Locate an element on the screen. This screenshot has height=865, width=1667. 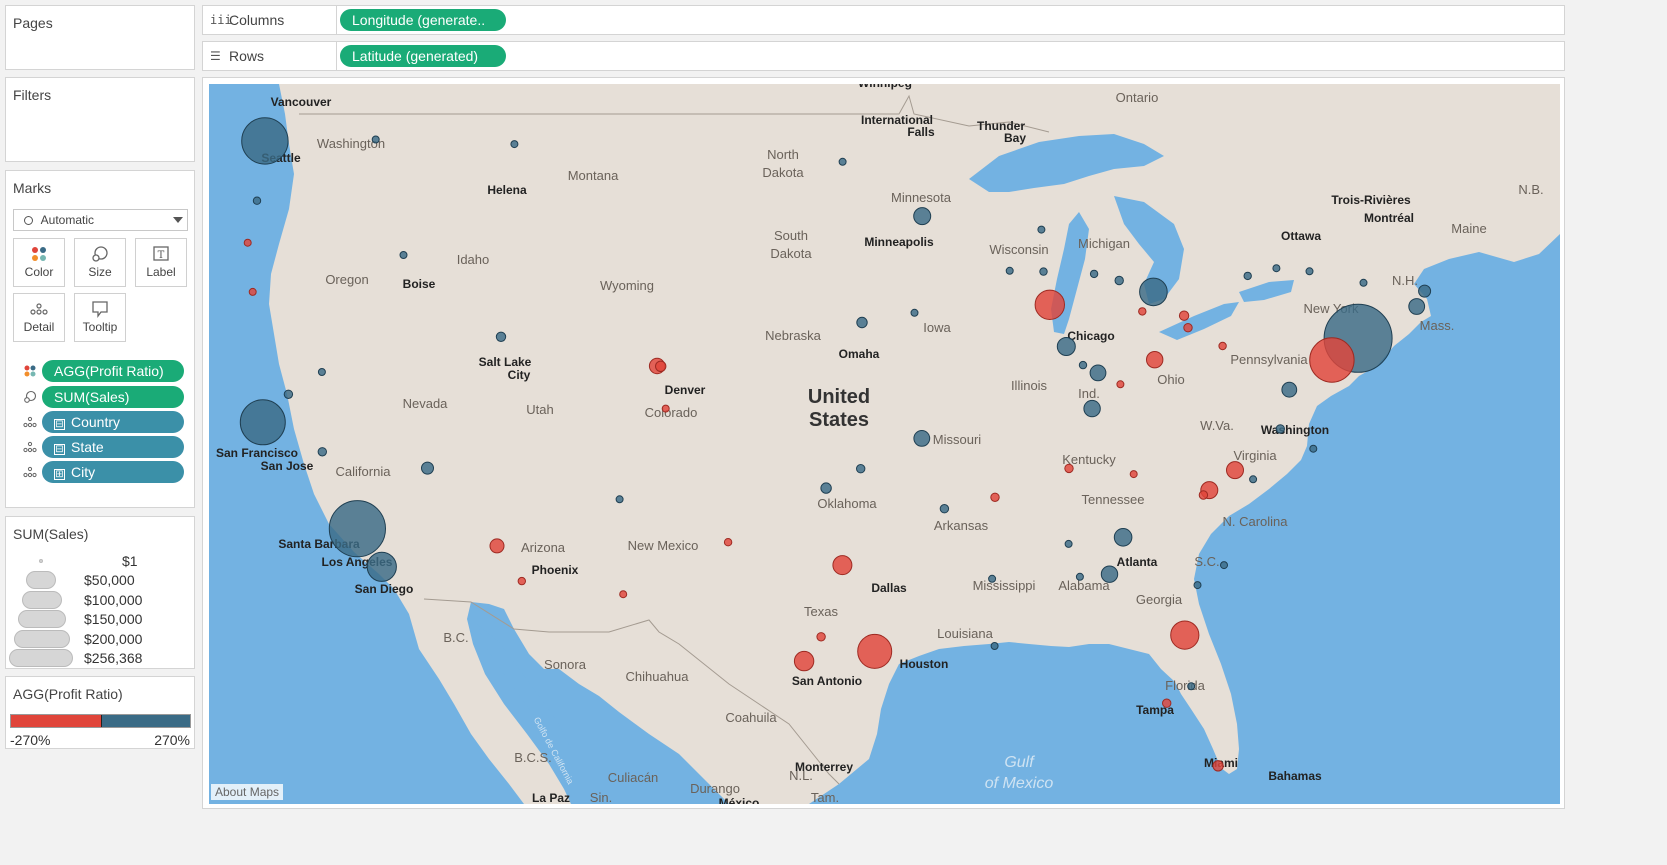
state-pill: ⊟ State is located at coordinates (113, 447).